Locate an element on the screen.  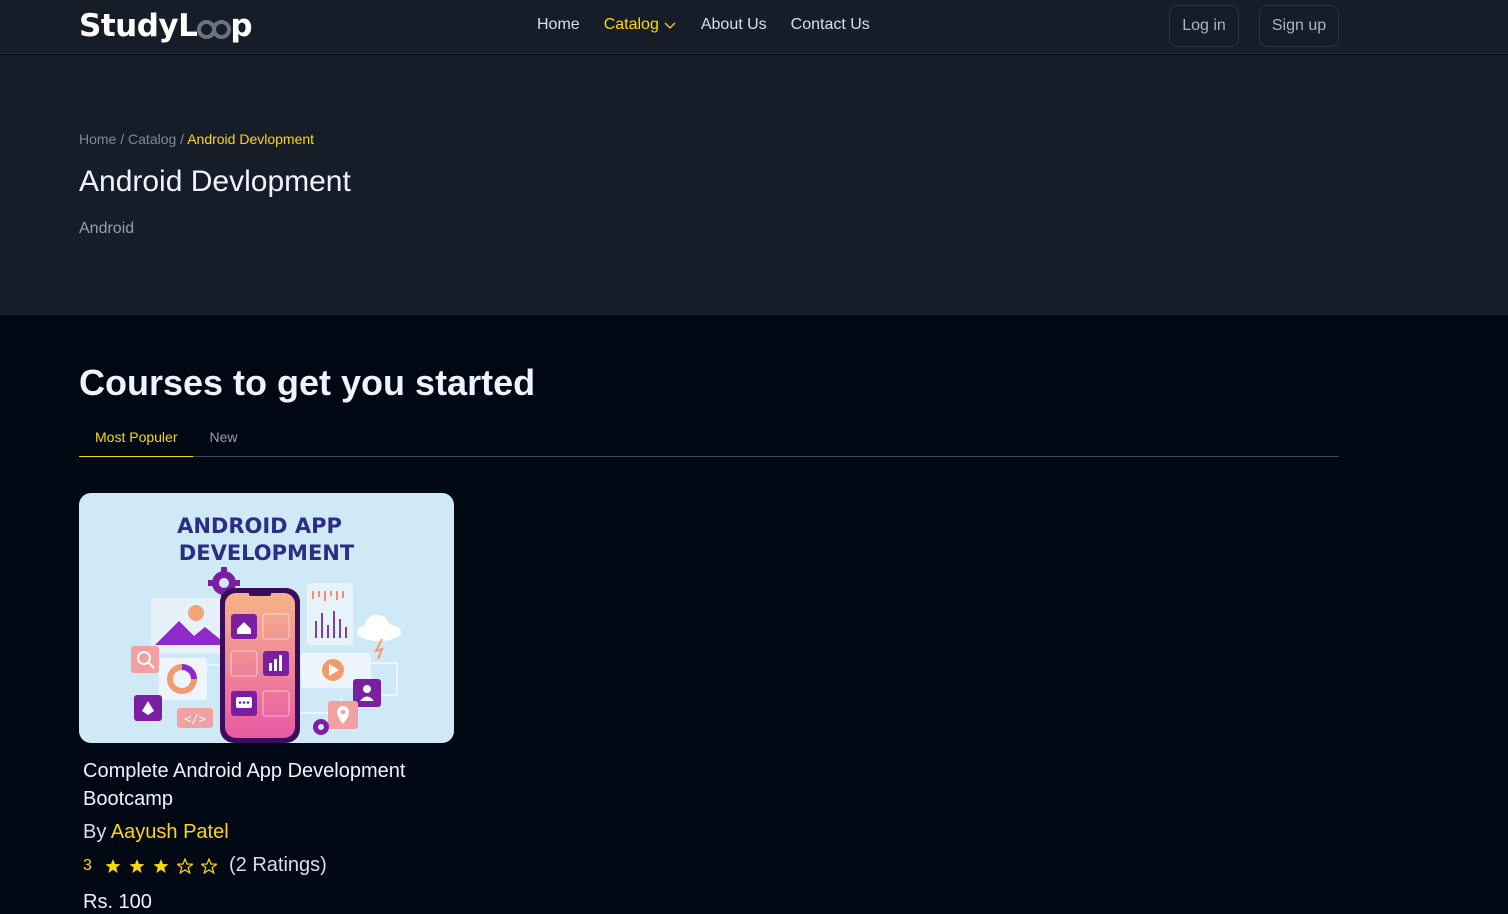
course-thumbnail: ANDROID APP DEVELOPMENT </> is located at coordinates (266, 618).